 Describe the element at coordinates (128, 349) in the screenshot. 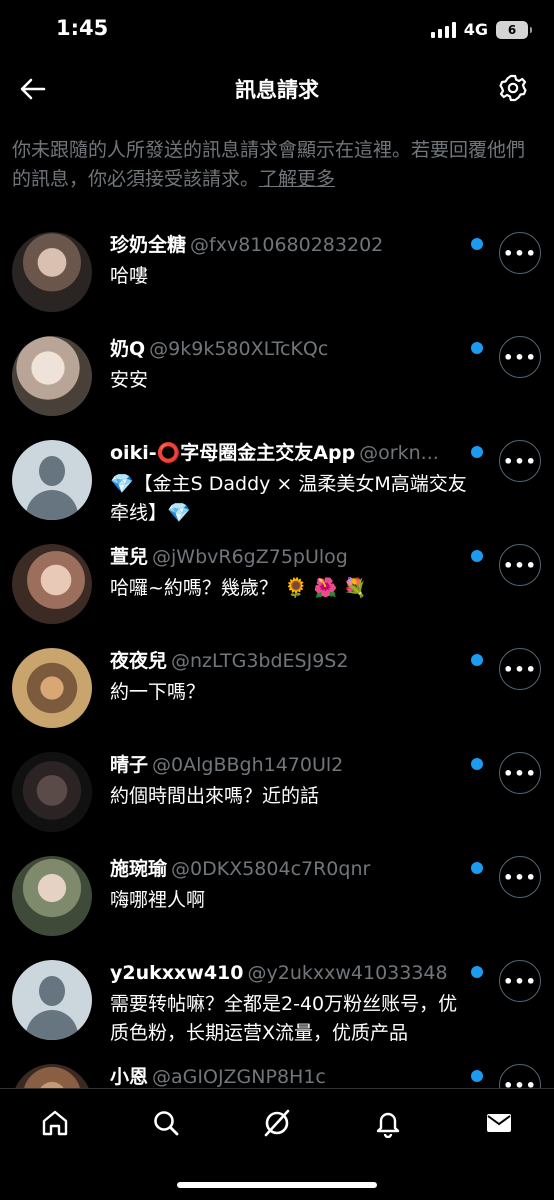

I see `sender-name: 奶Q` at that location.